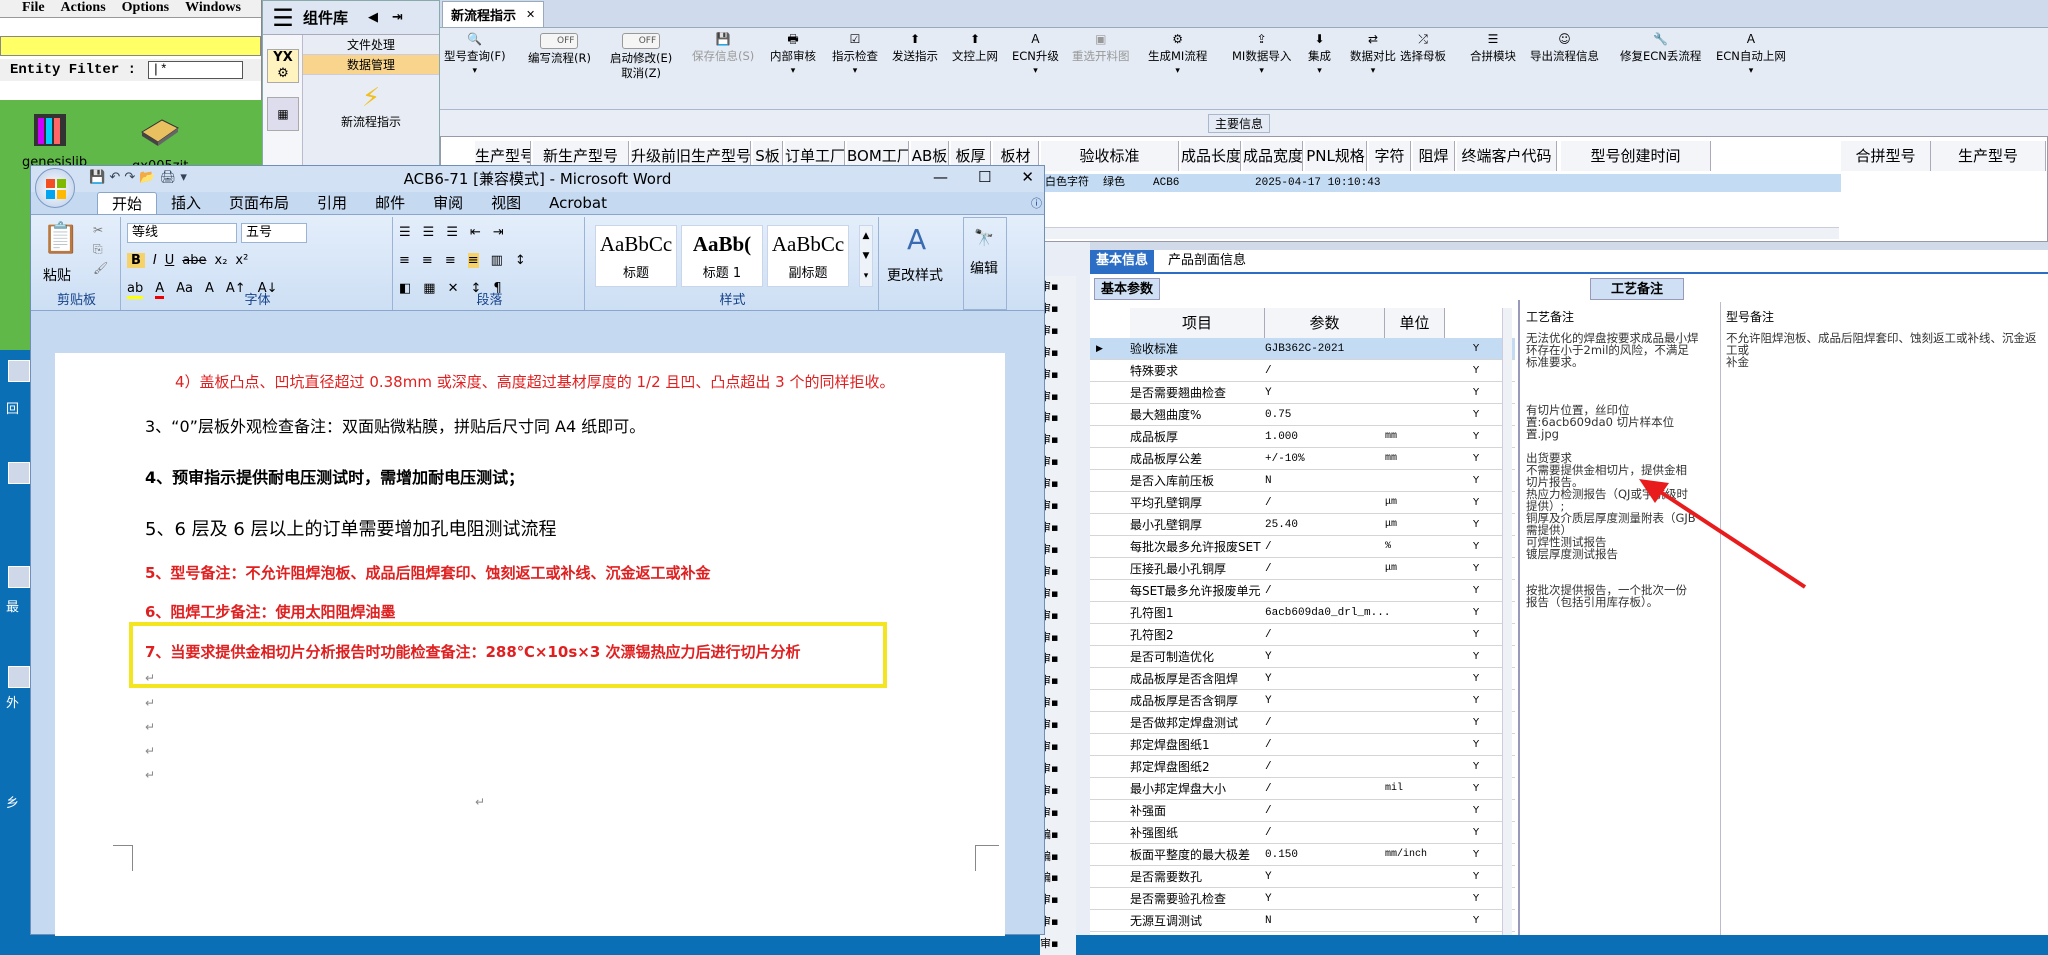 This screenshot has height=955, width=2048. What do you see at coordinates (984, 237) in the screenshot?
I see `find-icon: 🔭` at bounding box center [984, 237].